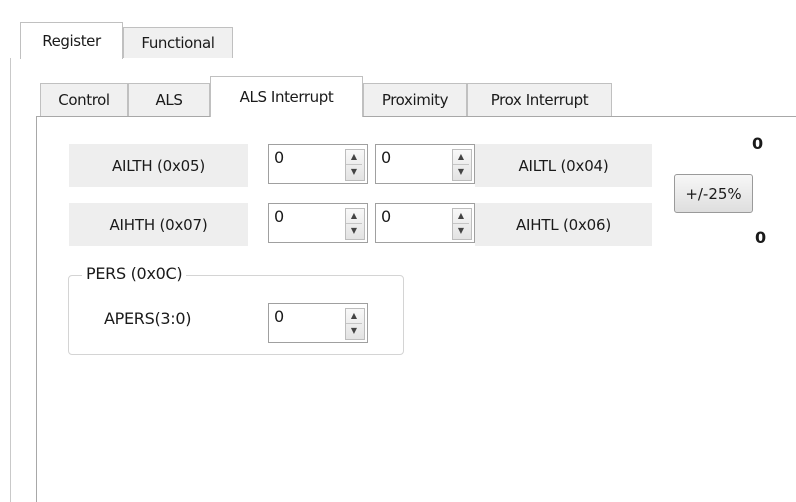 This screenshot has width=796, height=502. Describe the element at coordinates (158, 224) in the screenshot. I see `aihth-label: AIHTH (0x07)` at that location.